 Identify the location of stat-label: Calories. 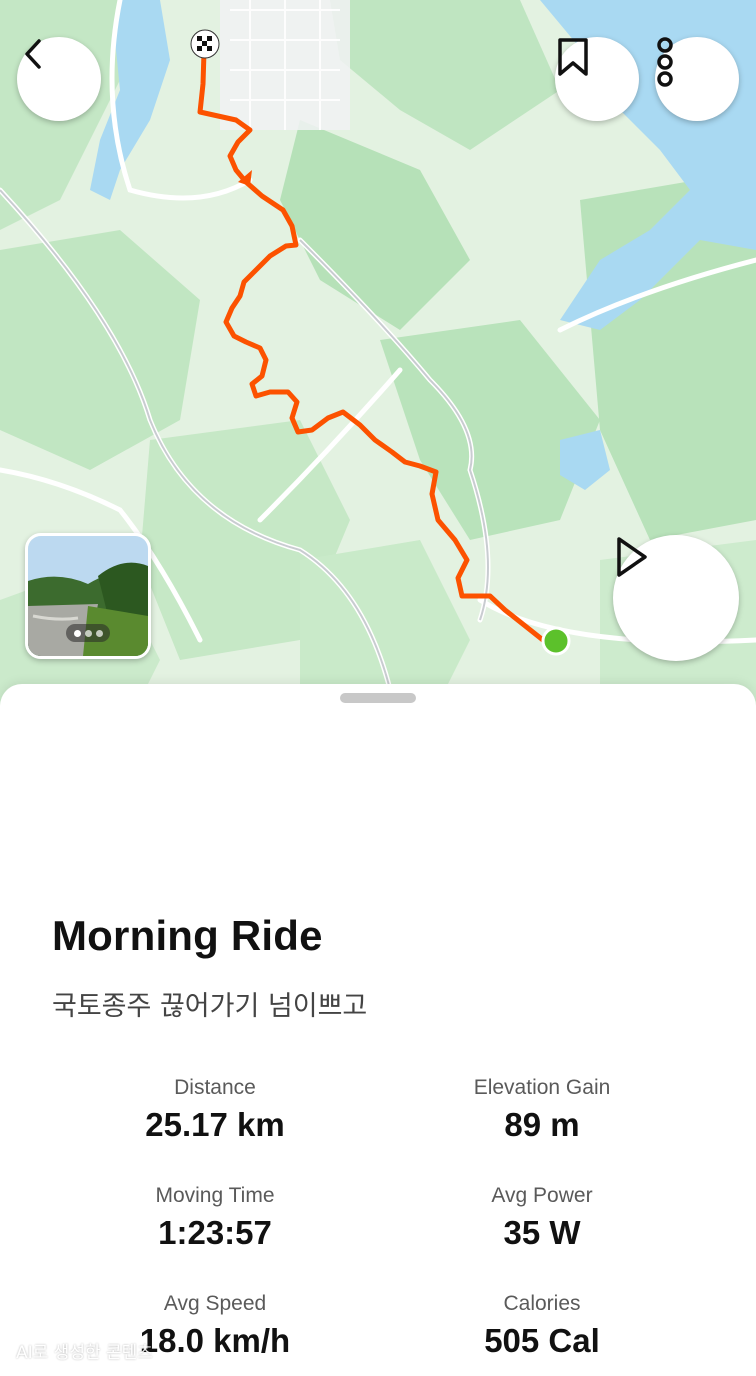
(542, 1303).